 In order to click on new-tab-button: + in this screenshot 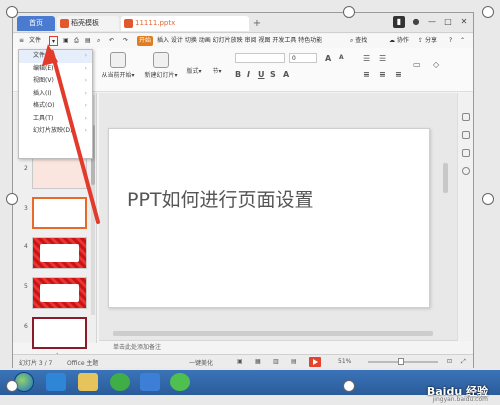, I will do `click(257, 23)`.